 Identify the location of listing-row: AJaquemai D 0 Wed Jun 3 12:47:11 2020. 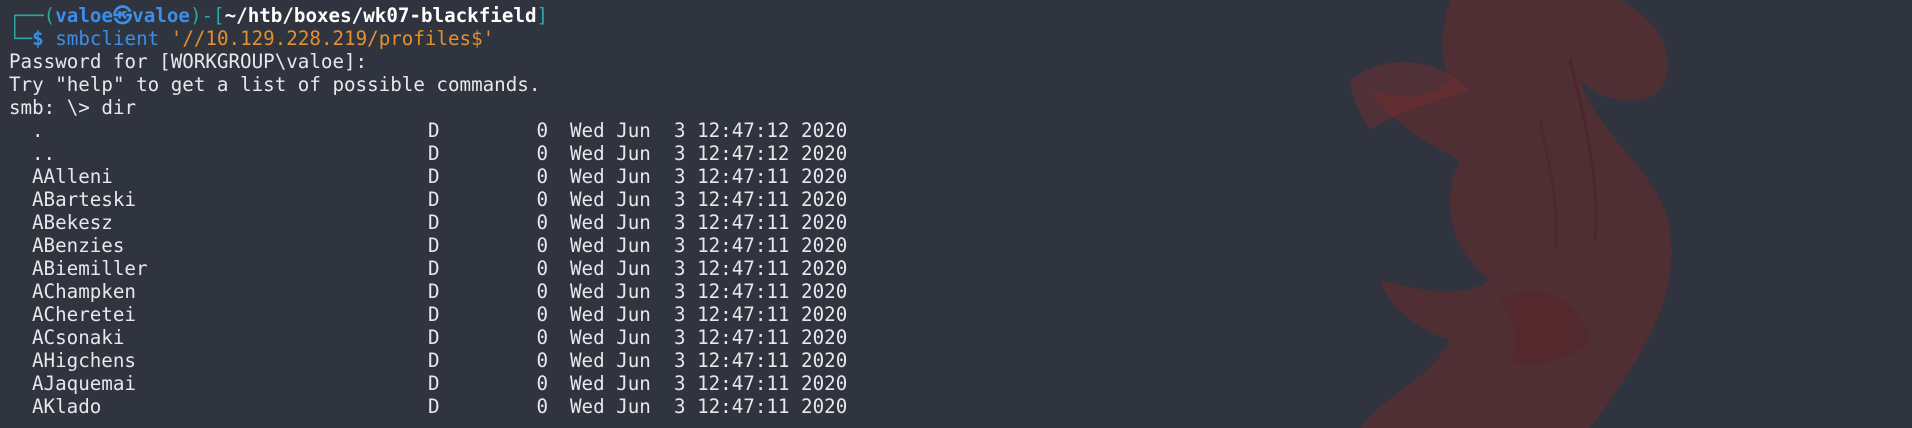
(960, 383).